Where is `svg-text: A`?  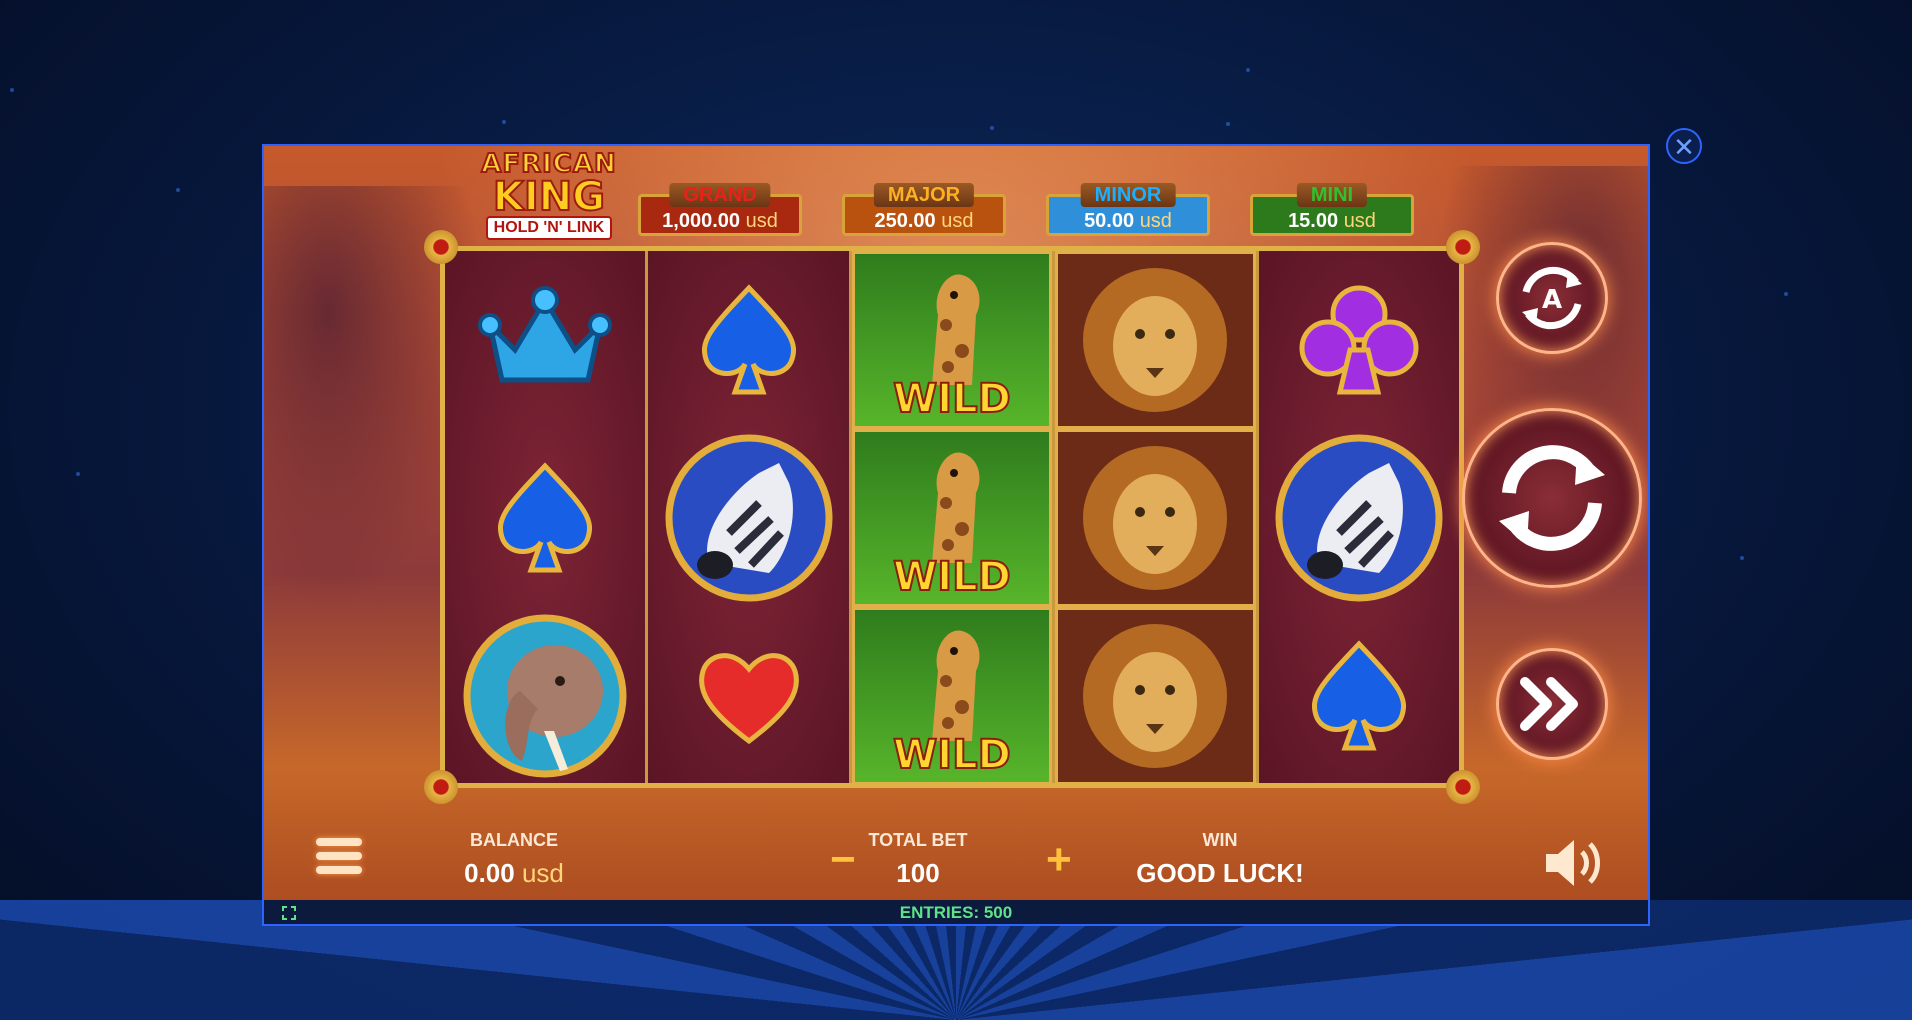
svg-text: A is located at coordinates (1552, 300).